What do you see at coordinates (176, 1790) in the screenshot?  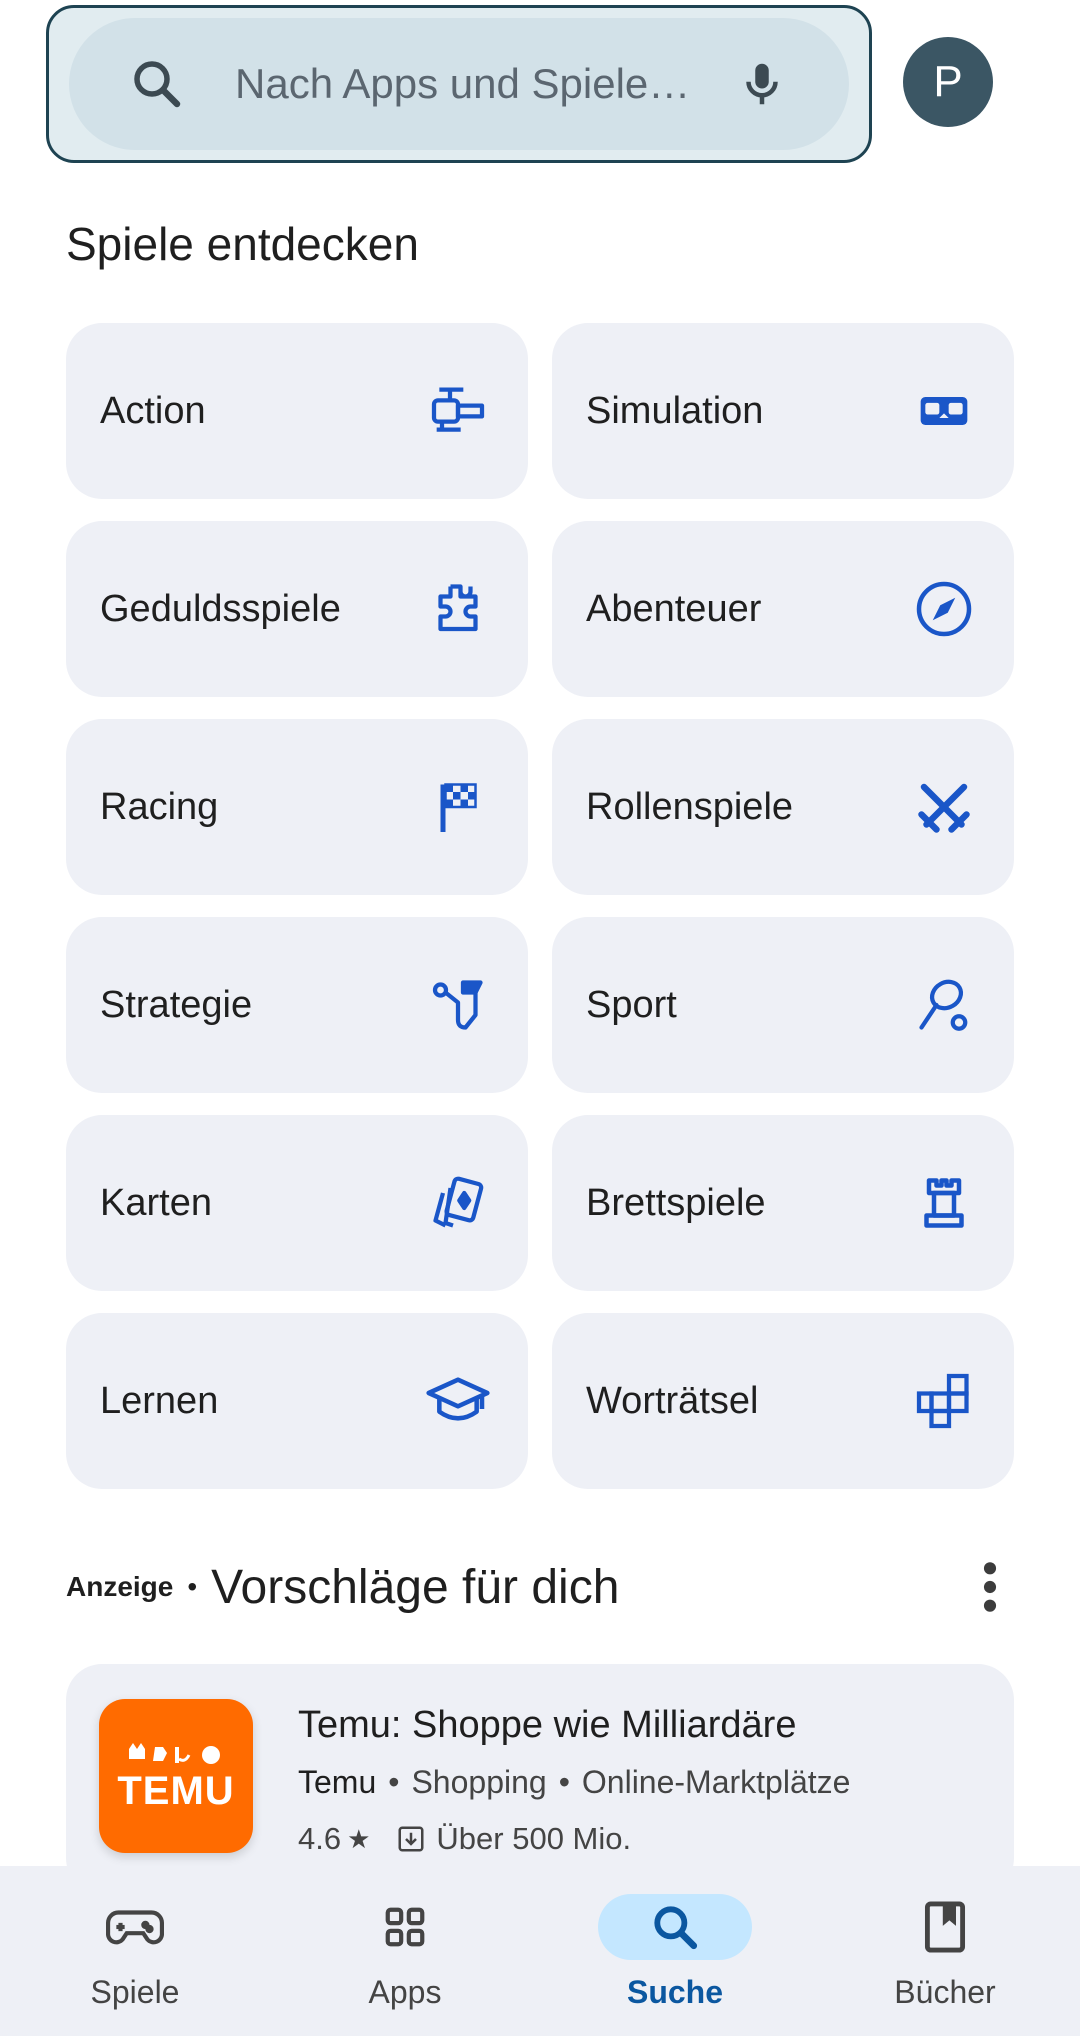 I see `temu-logo-text: TEMU` at bounding box center [176, 1790].